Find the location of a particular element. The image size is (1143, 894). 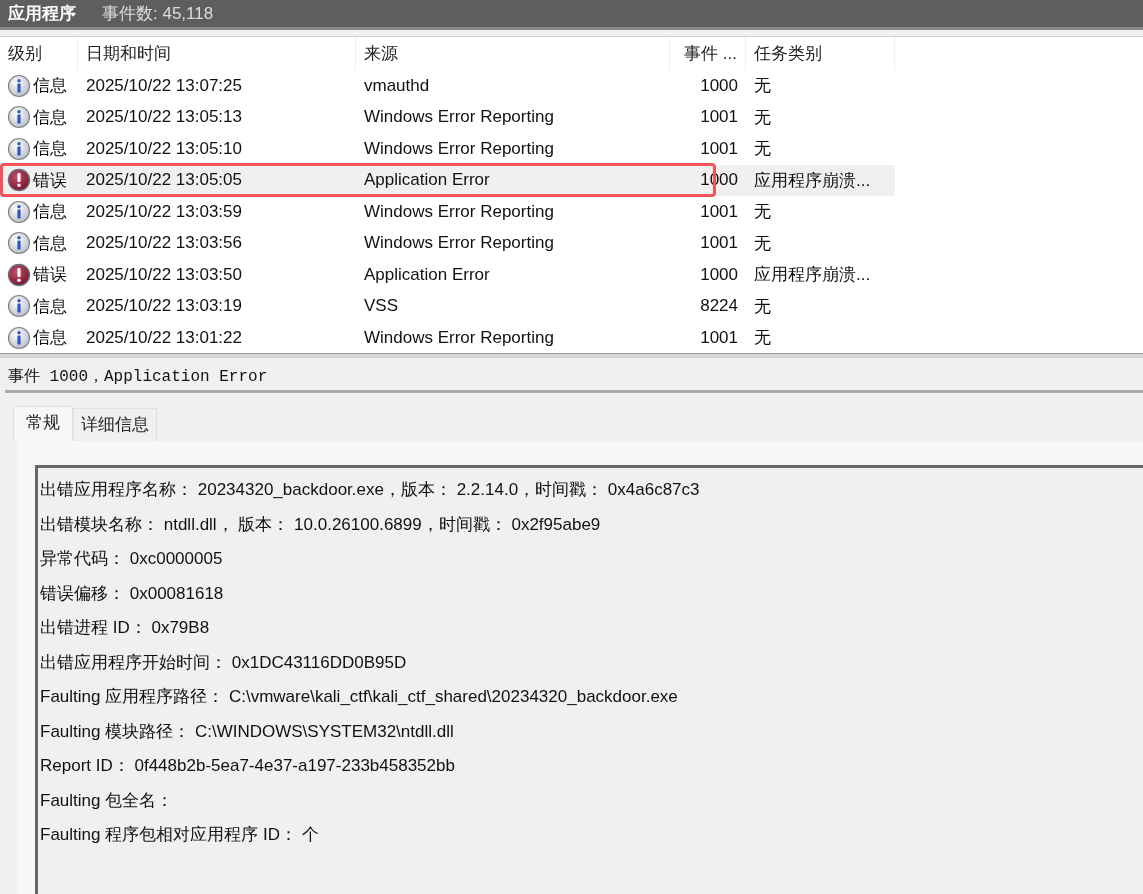

event-row: 信息 2025/10/22 13:05:10 Windows Error Reporting 1001 无 is located at coordinates (447, 149).